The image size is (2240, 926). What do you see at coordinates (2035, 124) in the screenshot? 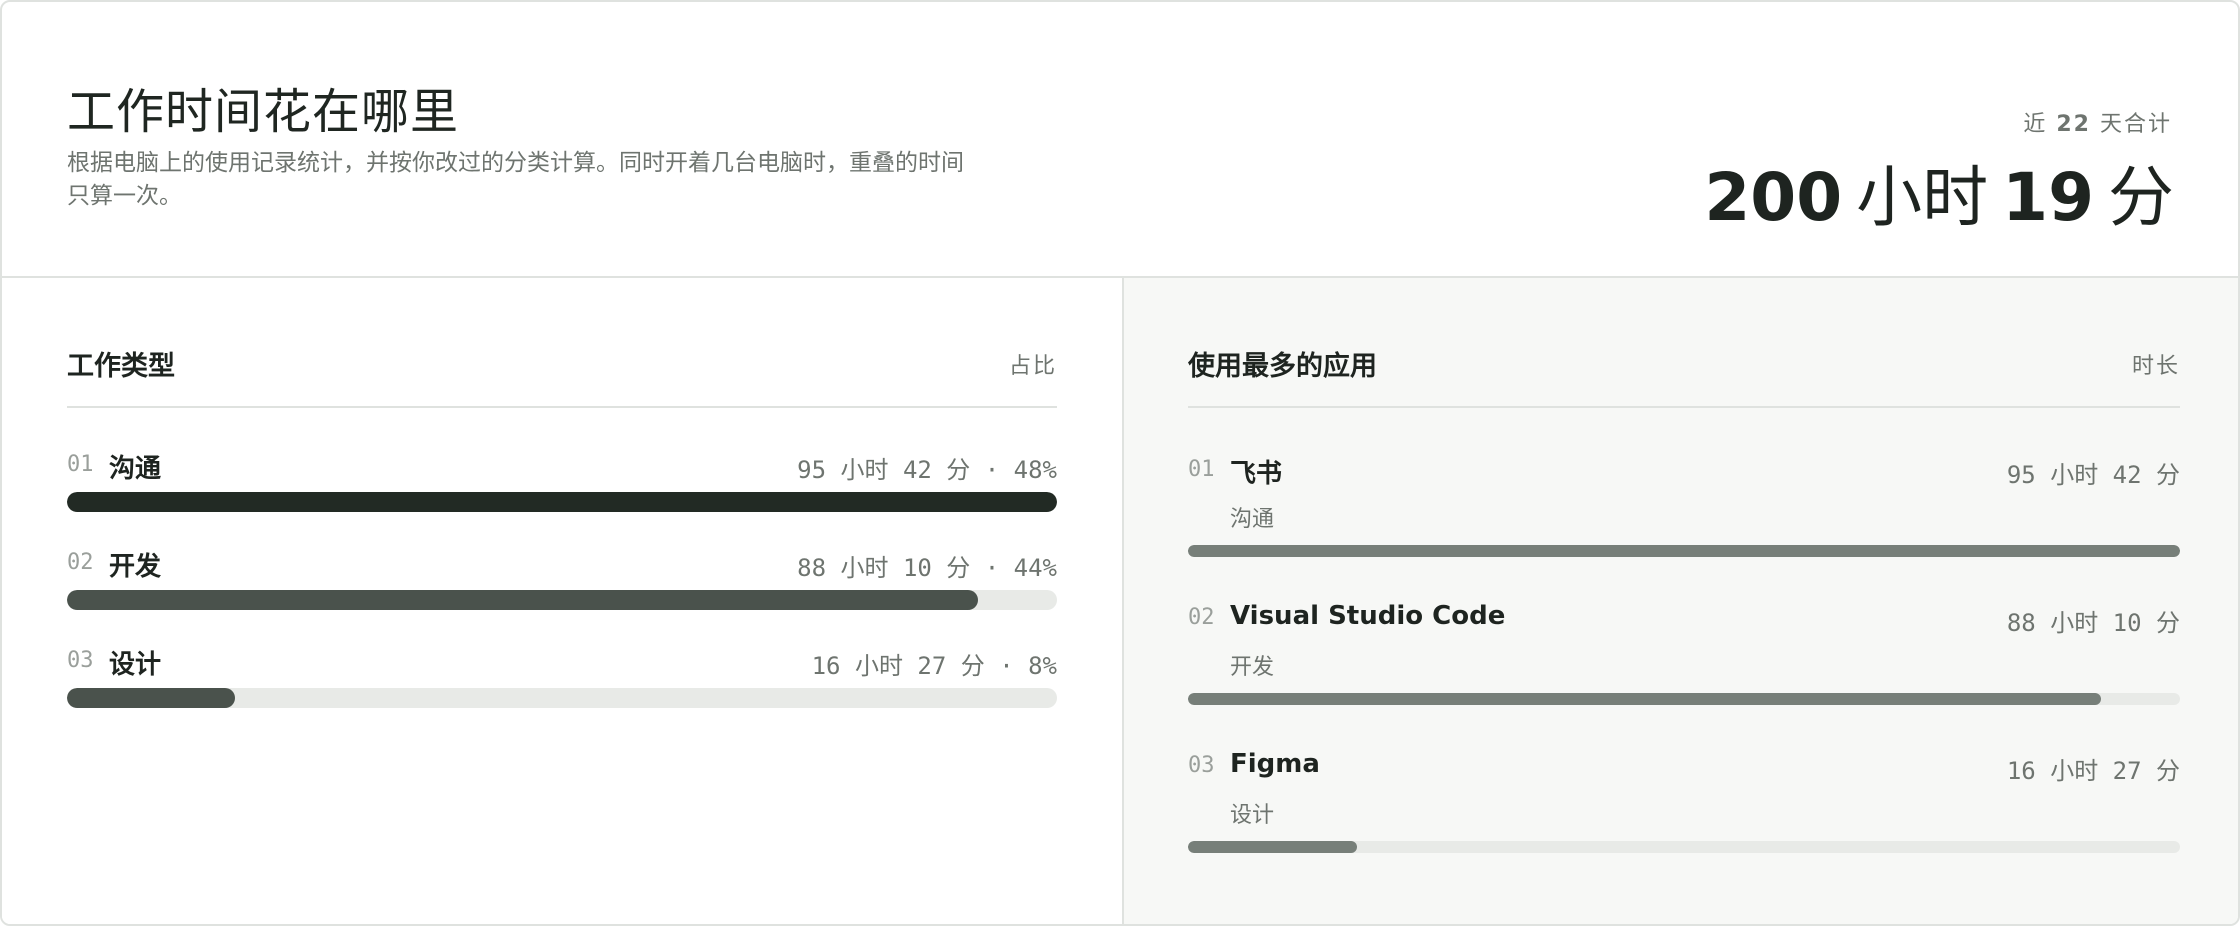
I see `total-label-prefix: 近` at bounding box center [2035, 124].